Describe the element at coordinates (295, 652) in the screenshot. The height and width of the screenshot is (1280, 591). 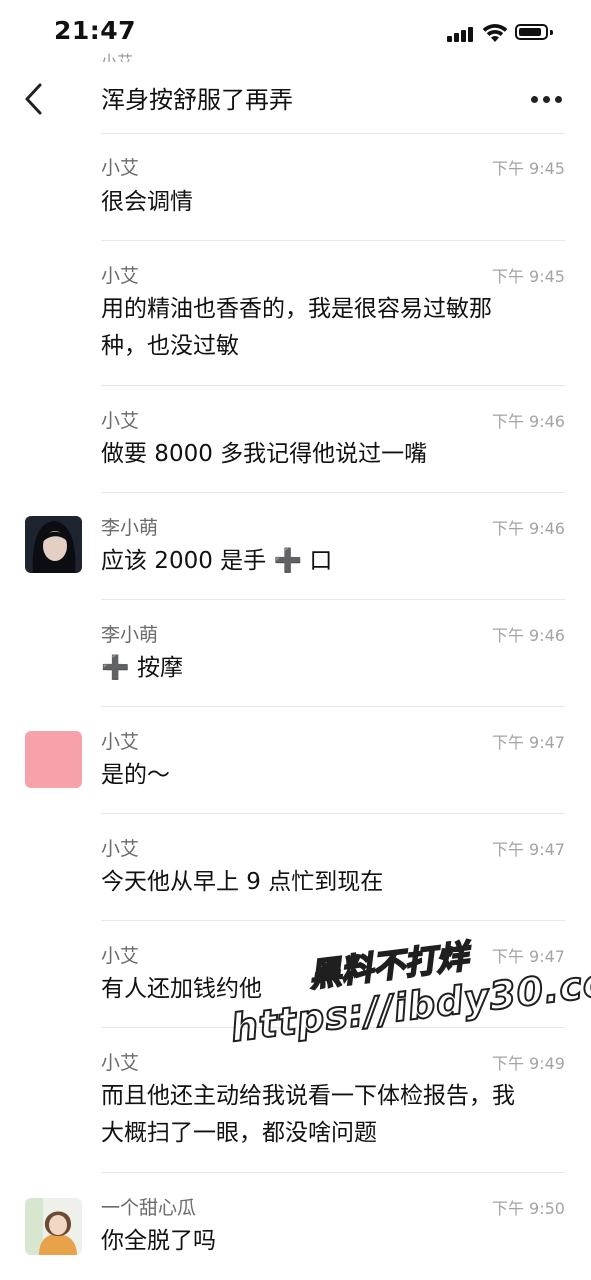
I see `message-item: 李小萌 下午 9:46 ➕ 按摩` at that location.